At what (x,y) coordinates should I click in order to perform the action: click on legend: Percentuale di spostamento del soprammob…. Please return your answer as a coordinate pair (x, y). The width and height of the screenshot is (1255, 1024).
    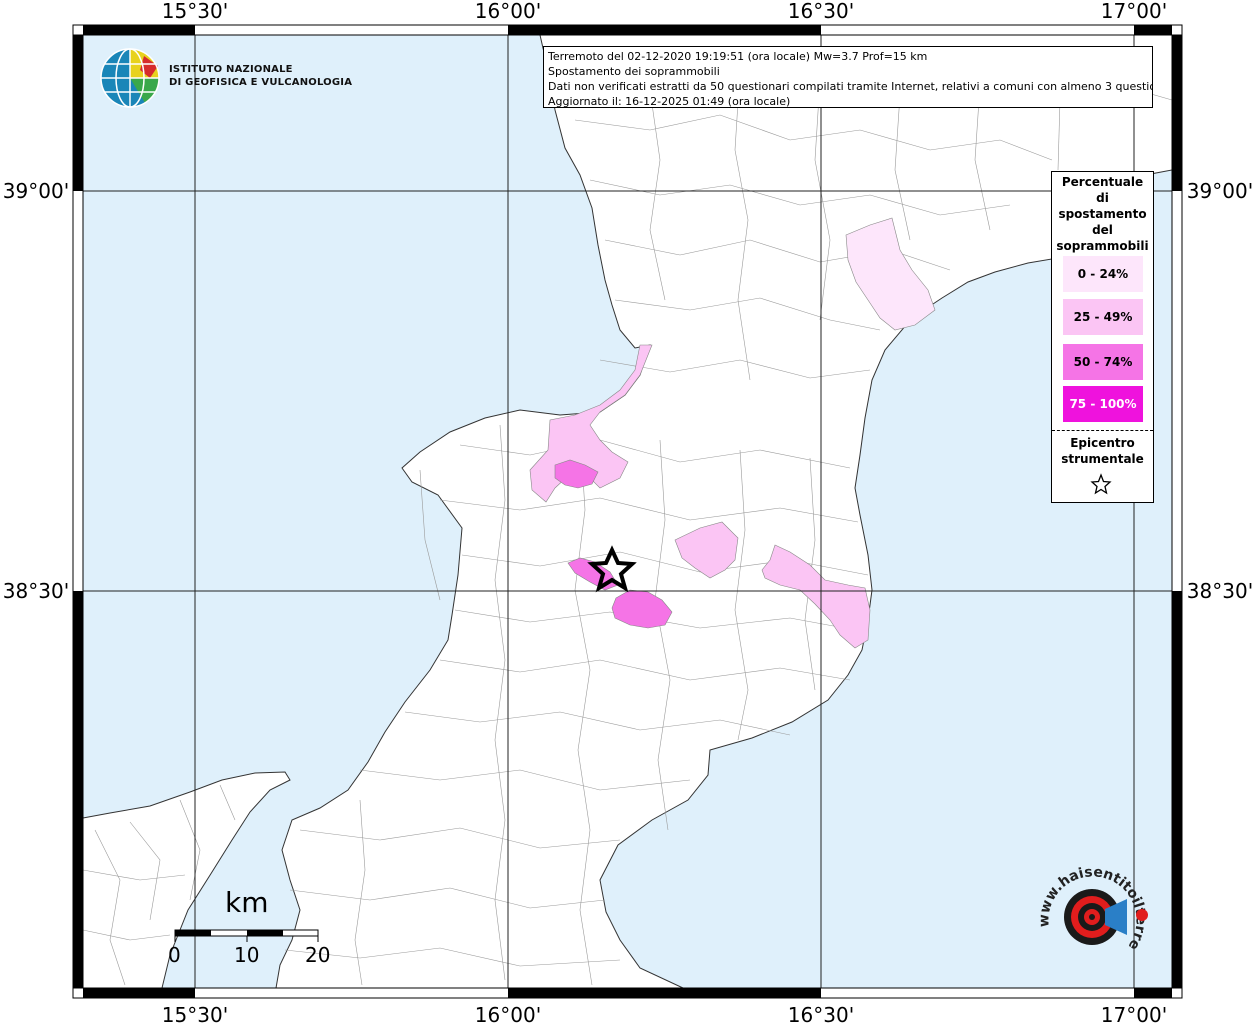
    Looking at the image, I should click on (1102, 337).